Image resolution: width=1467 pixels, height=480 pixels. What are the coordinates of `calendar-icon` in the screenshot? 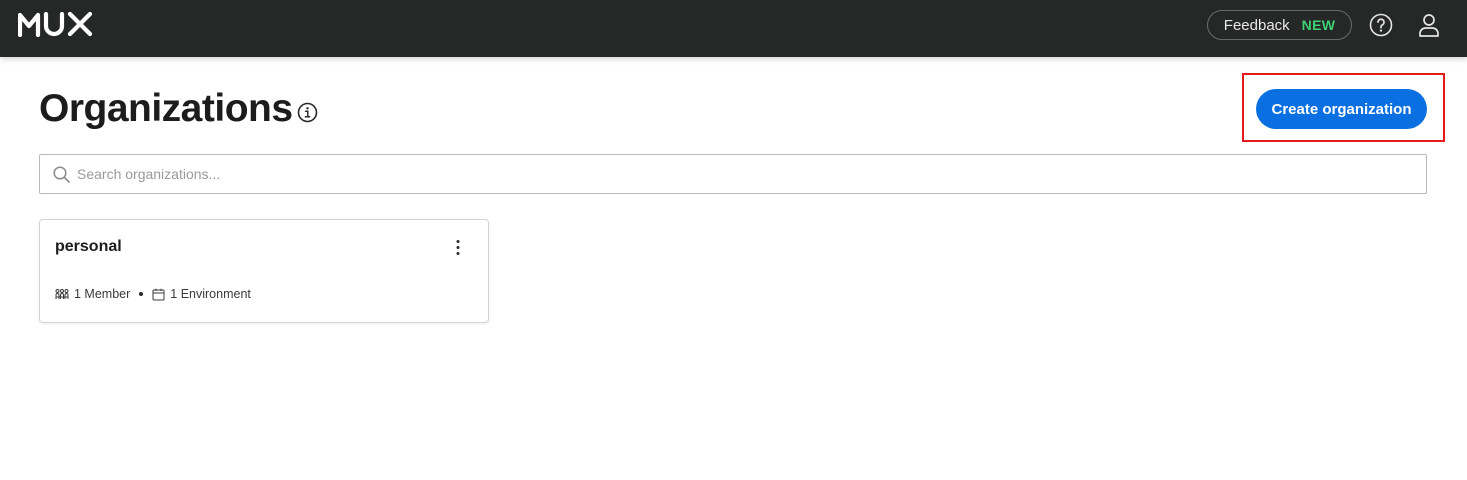 It's located at (158, 294).